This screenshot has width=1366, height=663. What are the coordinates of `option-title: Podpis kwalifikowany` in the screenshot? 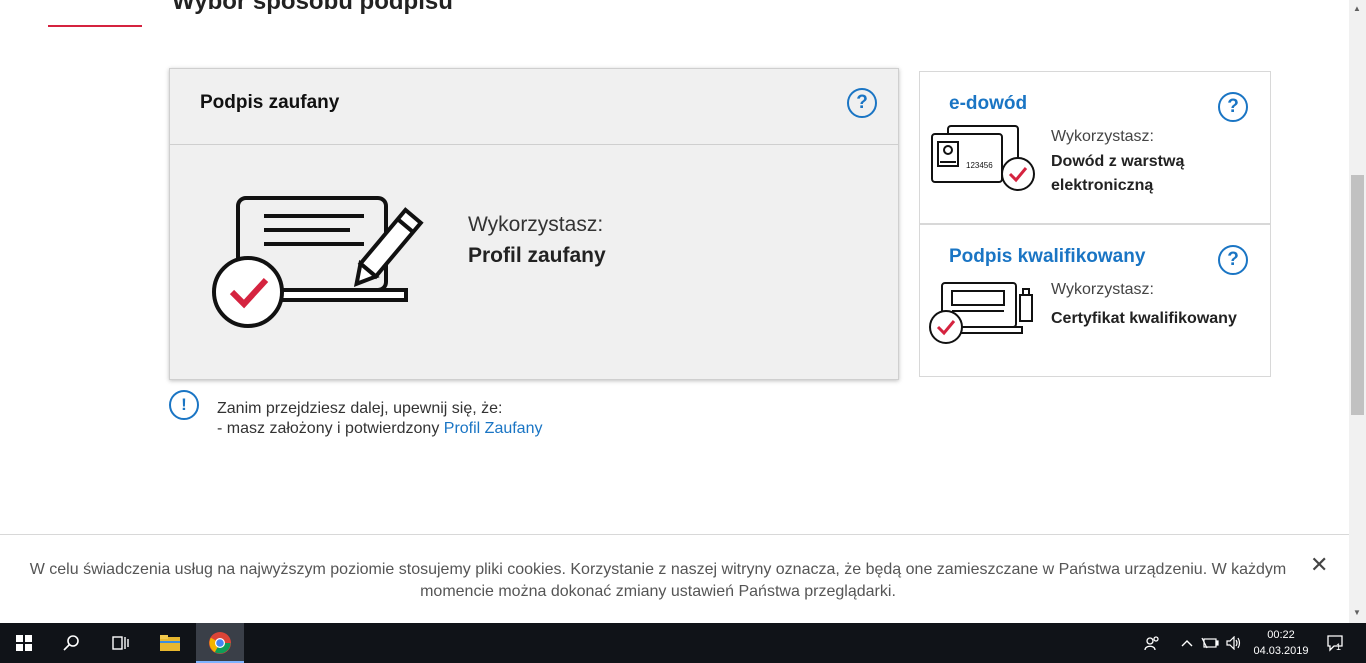 It's located at (1047, 257).